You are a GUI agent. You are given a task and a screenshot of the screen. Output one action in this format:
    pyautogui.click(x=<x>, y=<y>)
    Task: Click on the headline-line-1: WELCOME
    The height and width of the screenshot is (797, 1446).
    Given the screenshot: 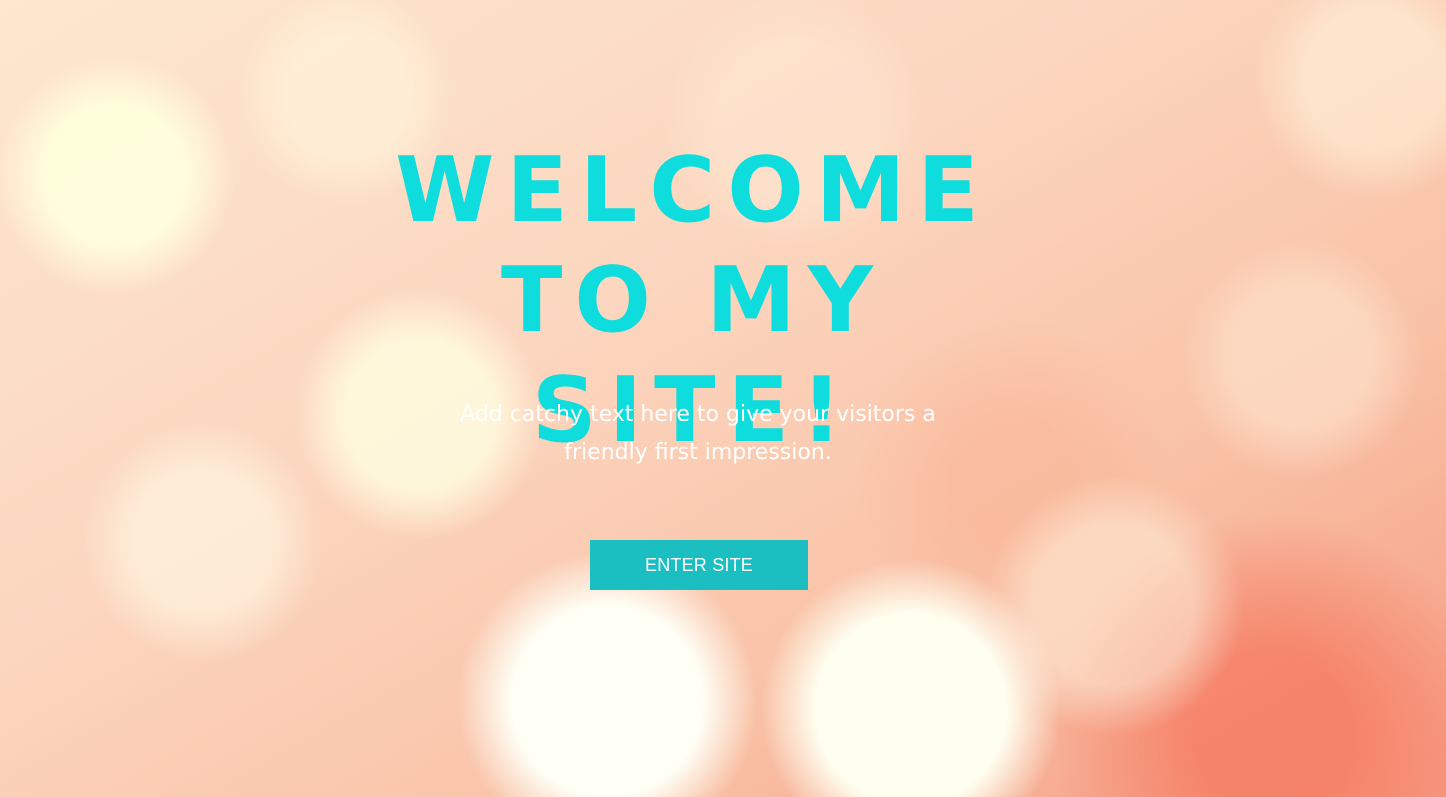 What is the action you would take?
    pyautogui.click(x=693, y=190)
    